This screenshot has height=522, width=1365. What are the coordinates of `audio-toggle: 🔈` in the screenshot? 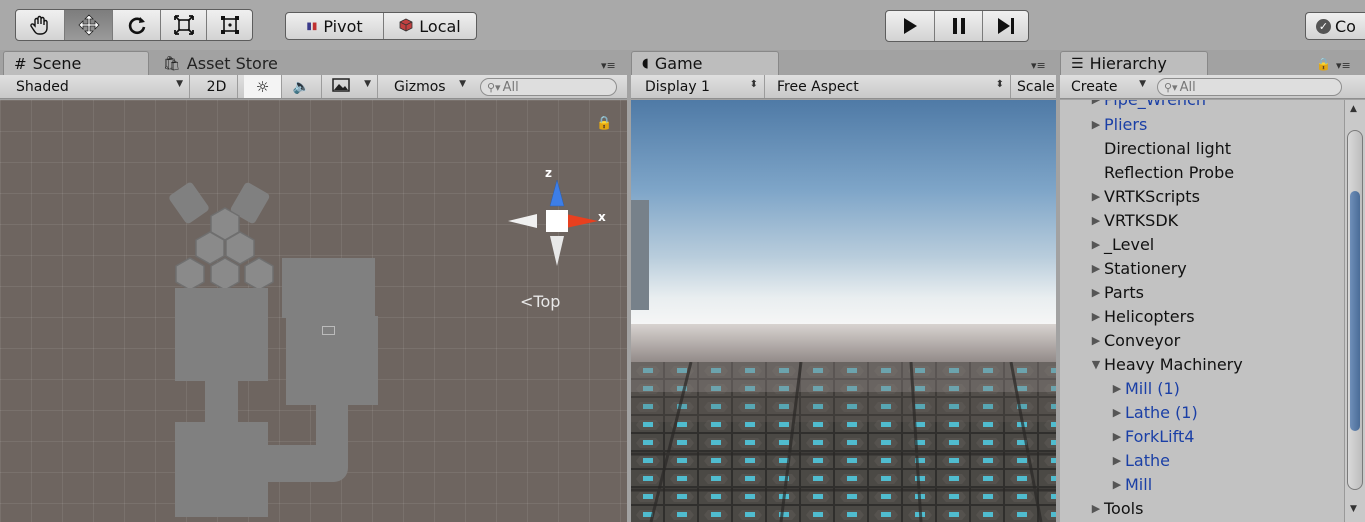 It's located at (302, 86).